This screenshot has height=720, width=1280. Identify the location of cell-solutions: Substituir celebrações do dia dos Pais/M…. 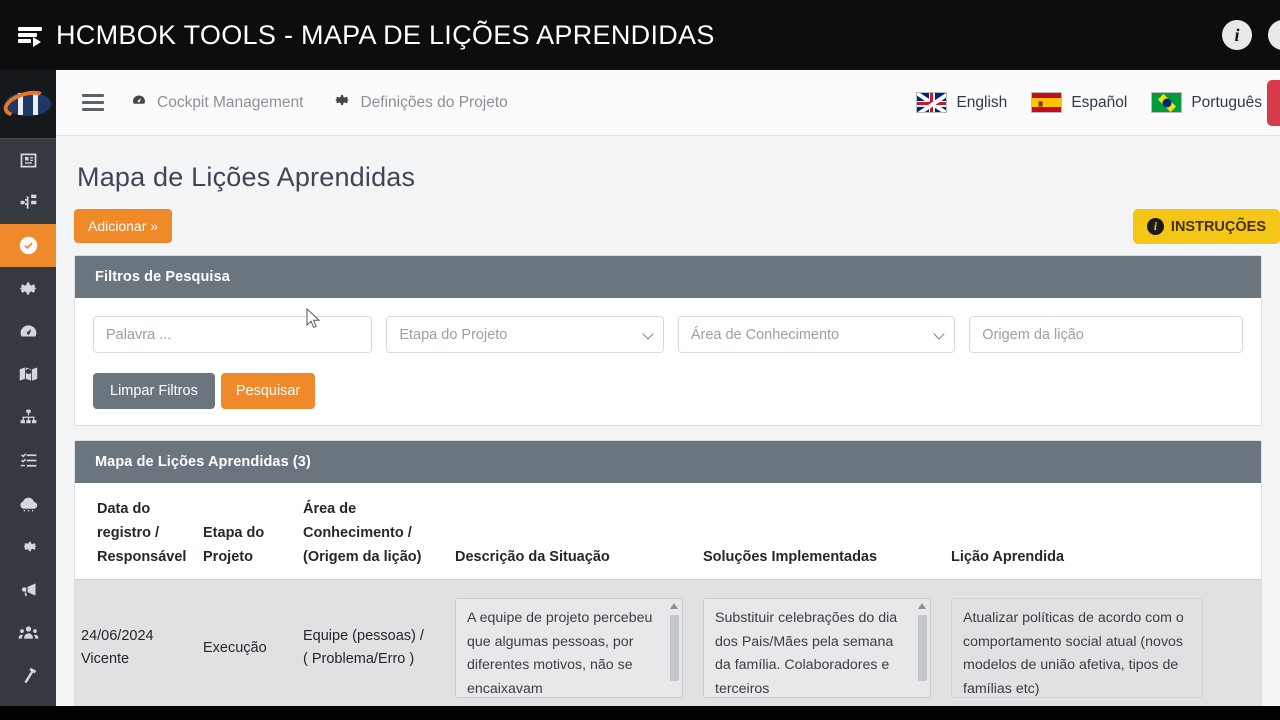
(821, 648).